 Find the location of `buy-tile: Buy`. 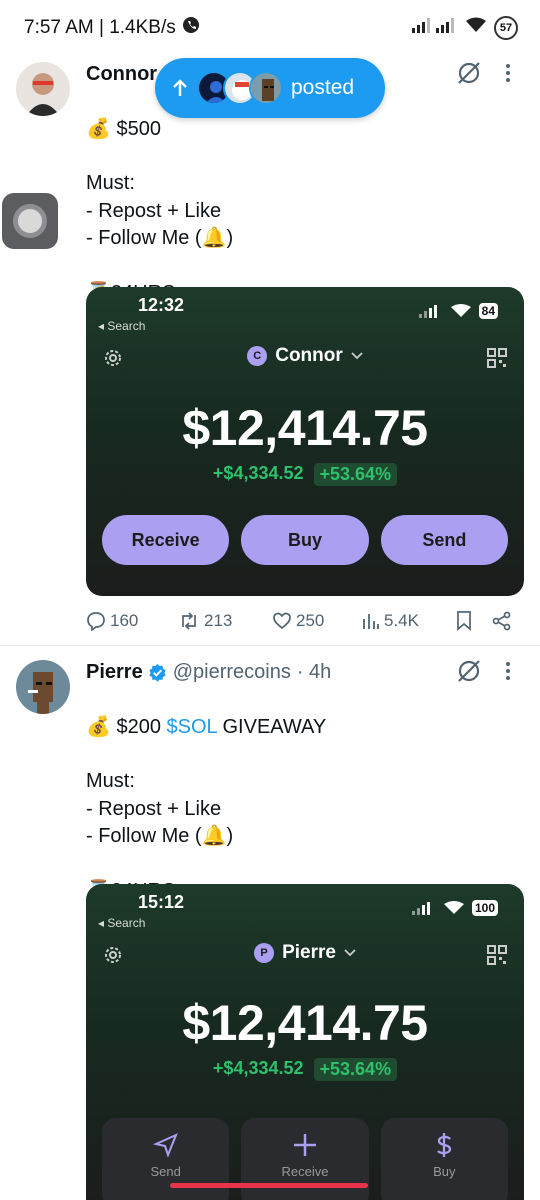

buy-tile: Buy is located at coordinates (444, 1159).